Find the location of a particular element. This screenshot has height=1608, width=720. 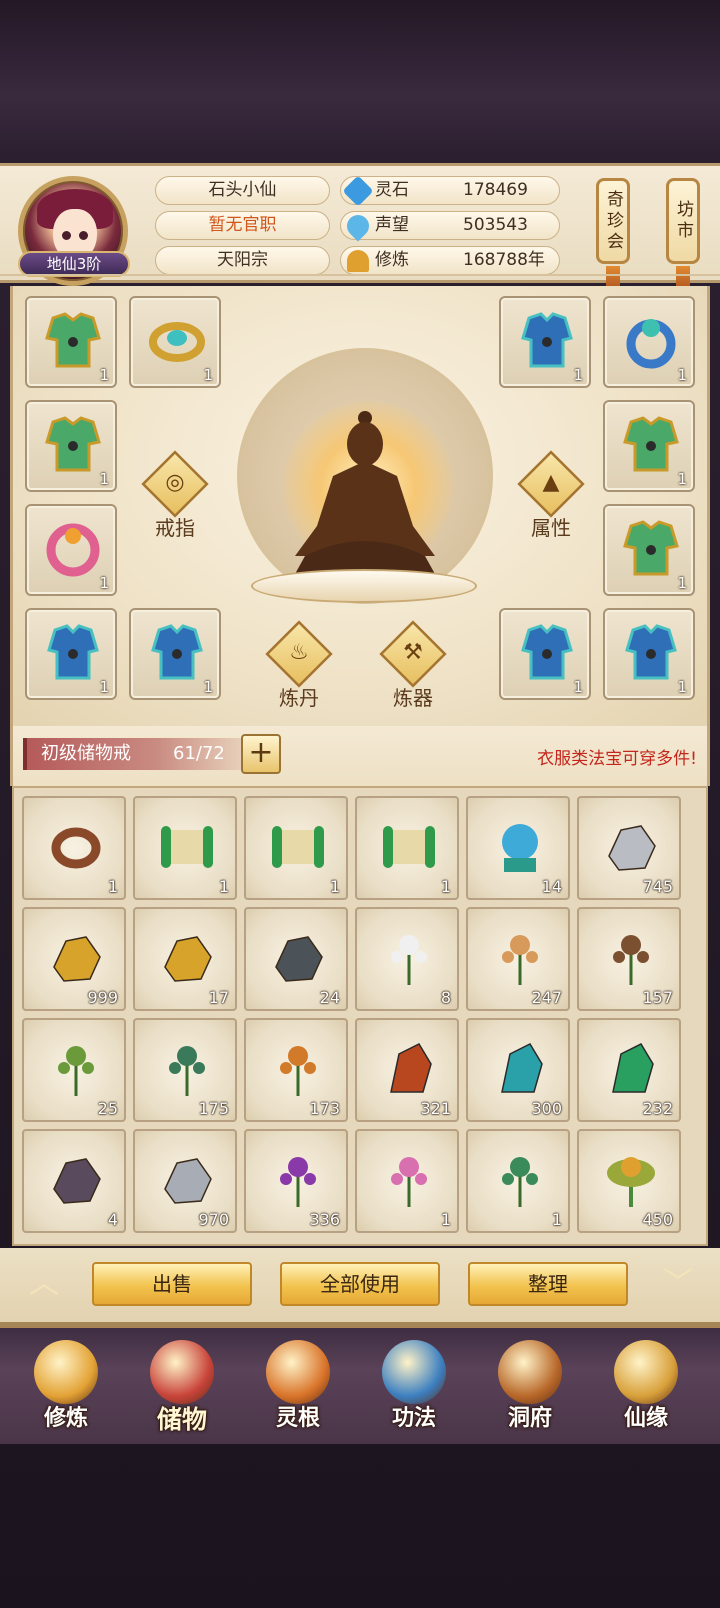

equip-slot-right-6: 1 is located at coordinates (649, 654).